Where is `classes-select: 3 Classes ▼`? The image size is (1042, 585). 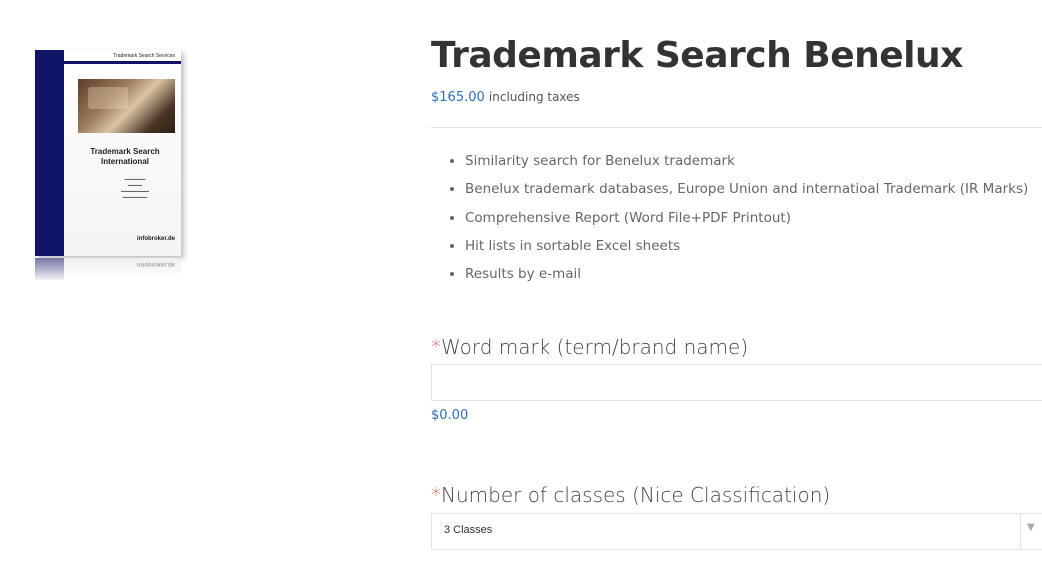
classes-select: 3 Classes ▼ is located at coordinates (736, 531).